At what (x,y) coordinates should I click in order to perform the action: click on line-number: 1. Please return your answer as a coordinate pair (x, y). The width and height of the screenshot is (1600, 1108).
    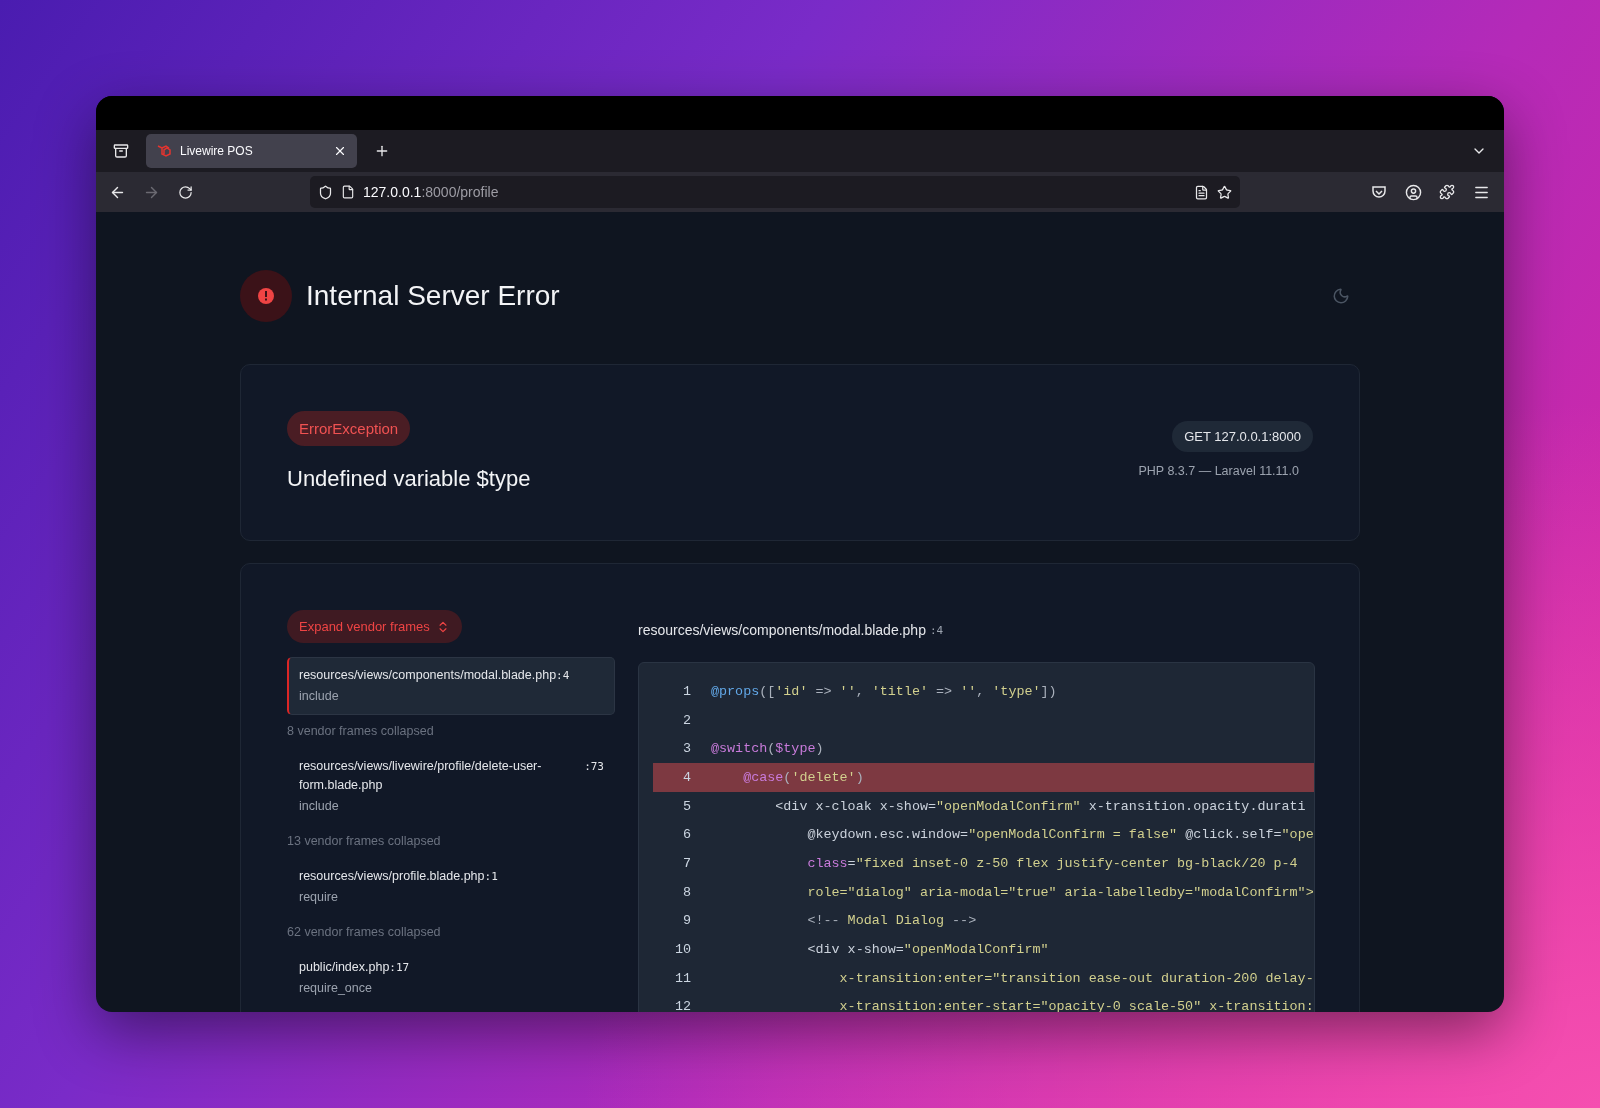
    Looking at the image, I should click on (686, 691).